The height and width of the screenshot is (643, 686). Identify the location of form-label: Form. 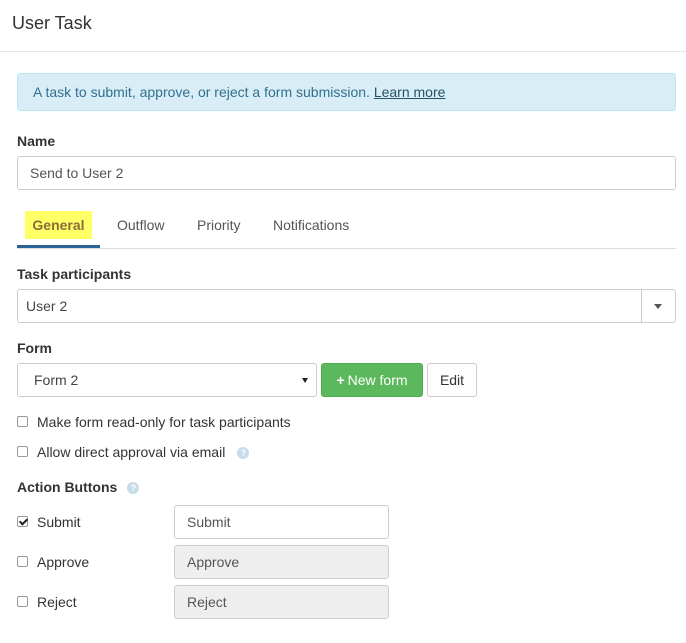
(34, 348).